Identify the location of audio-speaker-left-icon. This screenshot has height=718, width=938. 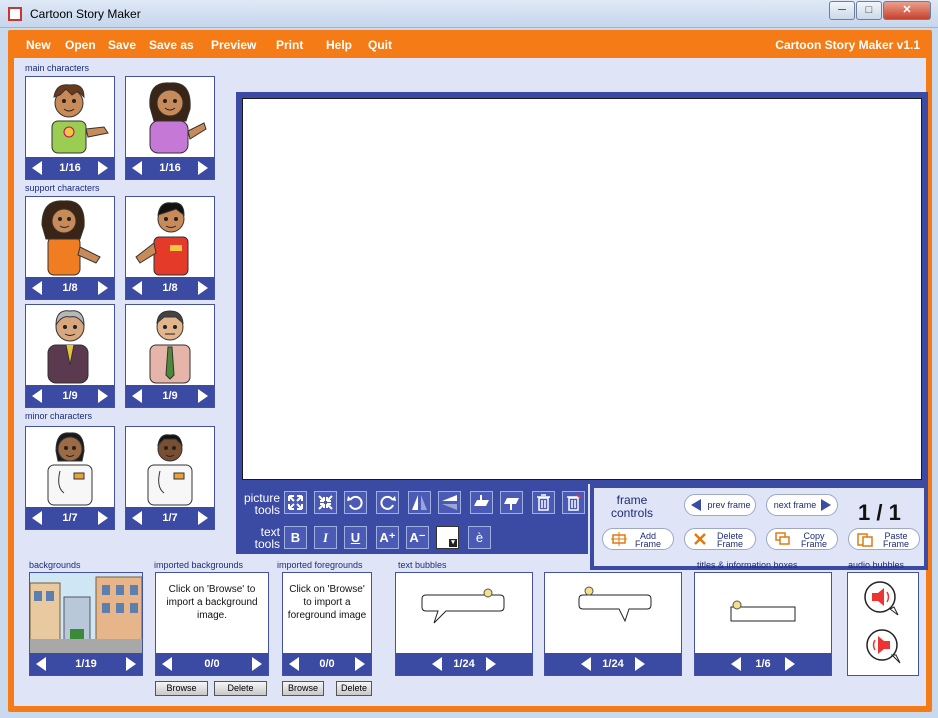
(882, 647).